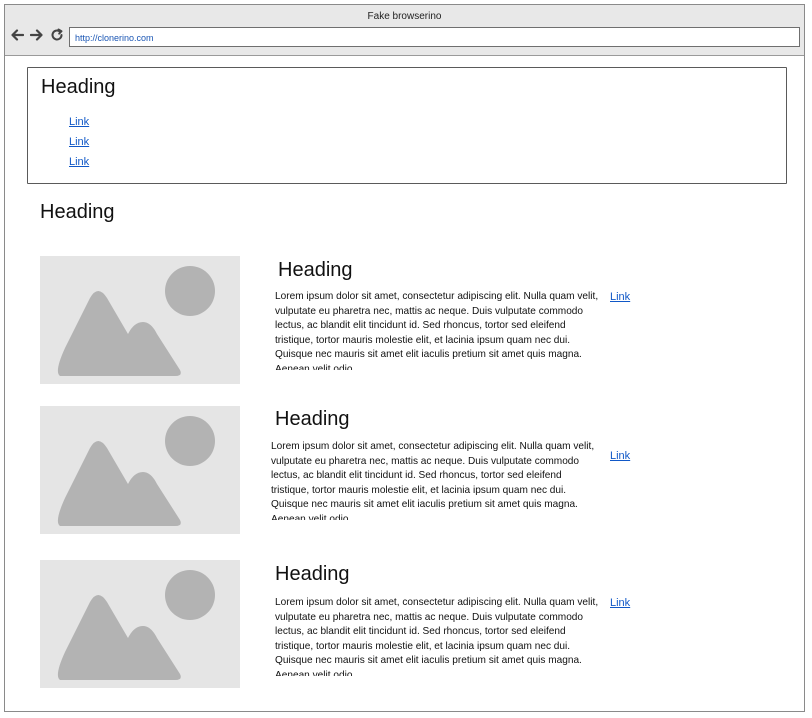 This screenshot has width=812, height=718. I want to click on card-3-heading: Heading, so click(312, 574).